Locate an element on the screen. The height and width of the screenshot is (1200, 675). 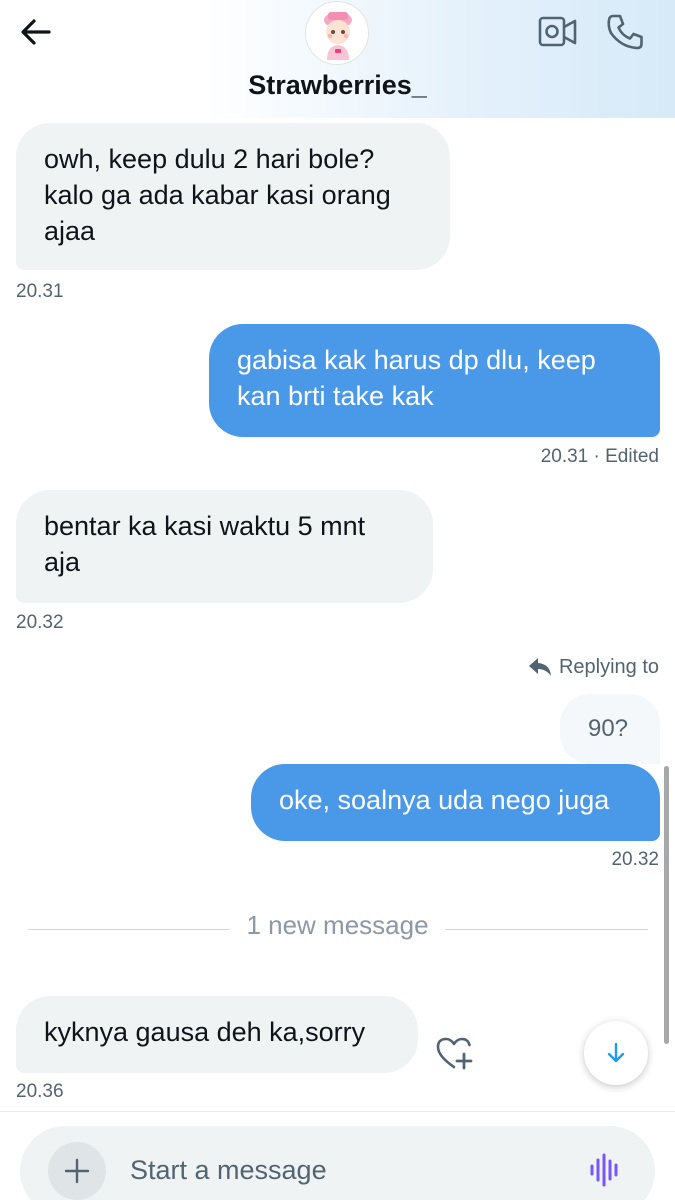
scroll-to-bottom-button is located at coordinates (616, 1053).